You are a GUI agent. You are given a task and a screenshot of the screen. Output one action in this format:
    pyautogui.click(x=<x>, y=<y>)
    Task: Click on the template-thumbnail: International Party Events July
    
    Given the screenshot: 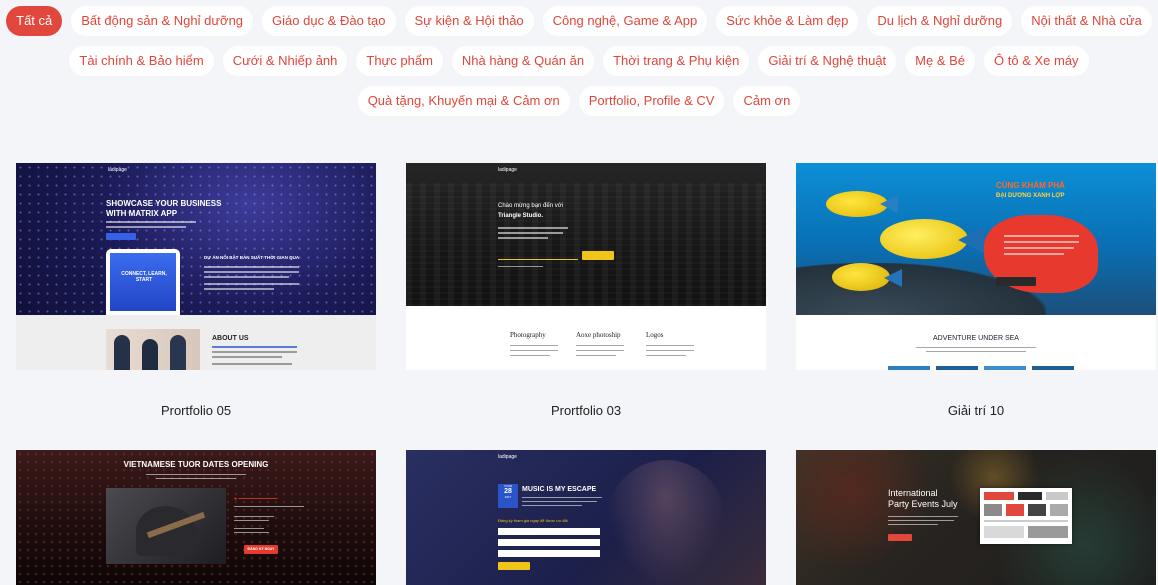 What is the action you would take?
    pyautogui.click(x=976, y=517)
    